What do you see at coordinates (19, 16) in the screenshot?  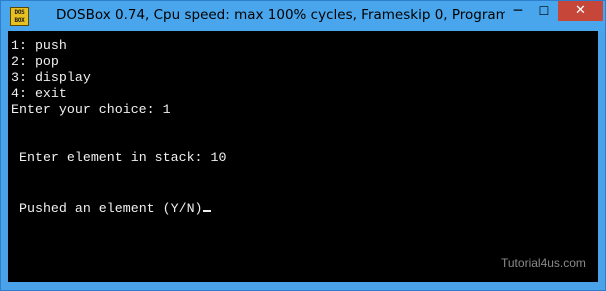 I see `dosbox-icon: DOS BOX` at bounding box center [19, 16].